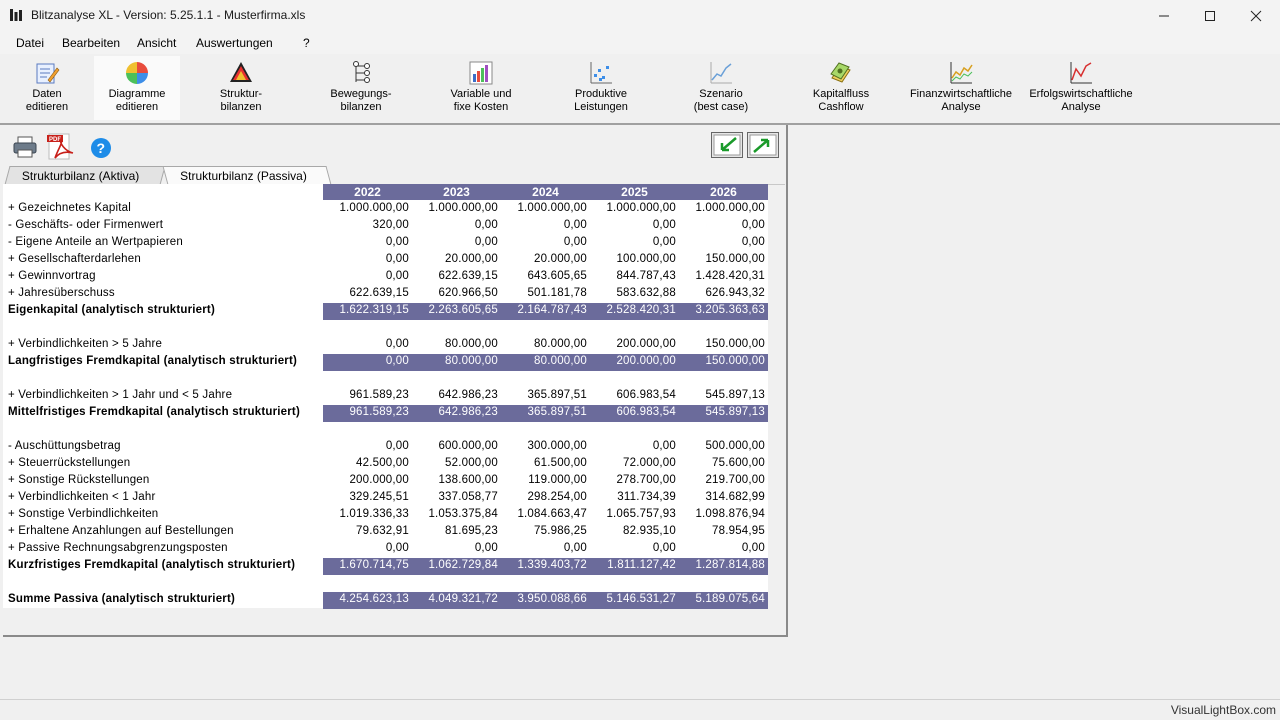 Image resolution: width=1280 pixels, height=720 pixels. What do you see at coordinates (101, 149) in the screenshot?
I see `help-button: ?` at bounding box center [101, 149].